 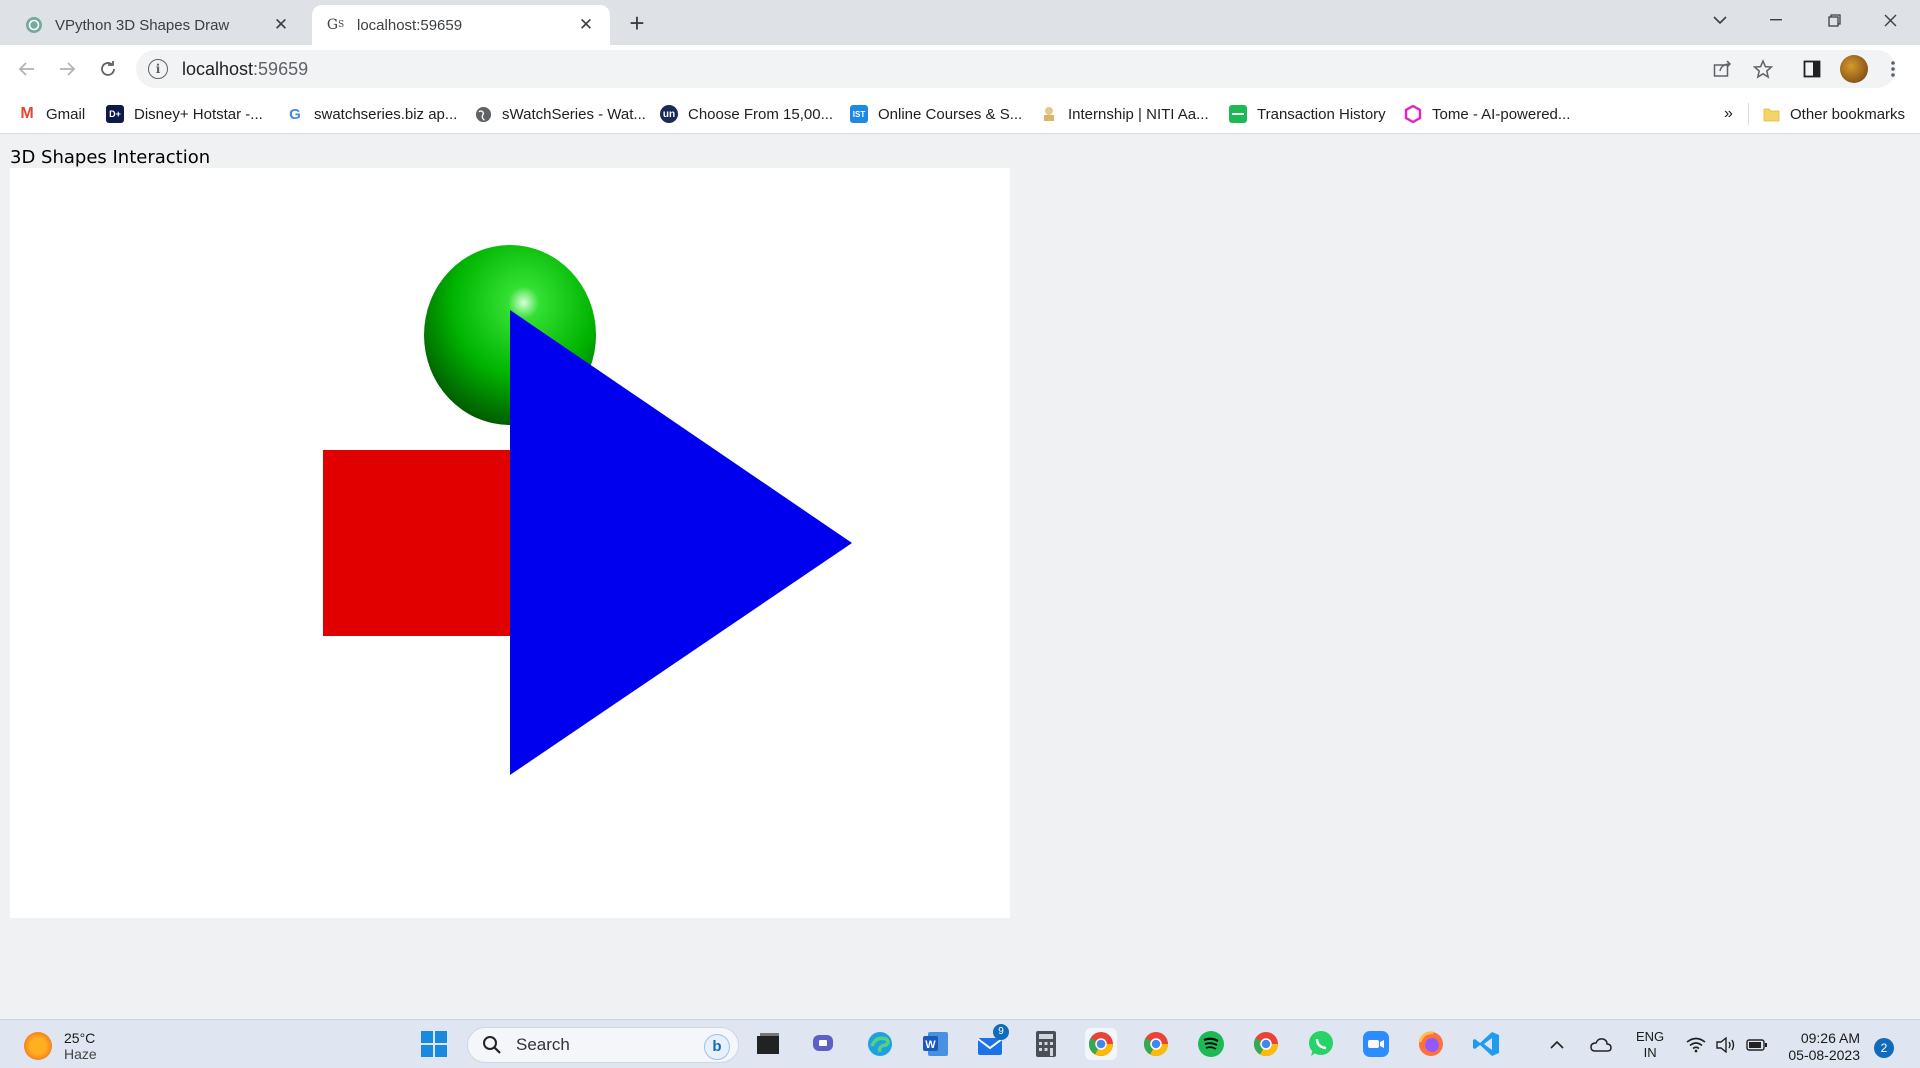 I want to click on tab-title: VPython 3D Shapes Draw, so click(x=142, y=25).